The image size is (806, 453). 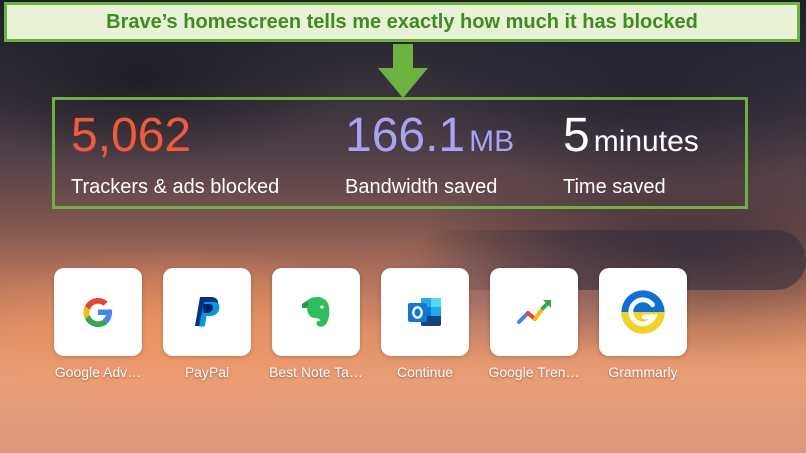 I want to click on time-saved-label: Time saved, so click(x=614, y=187).